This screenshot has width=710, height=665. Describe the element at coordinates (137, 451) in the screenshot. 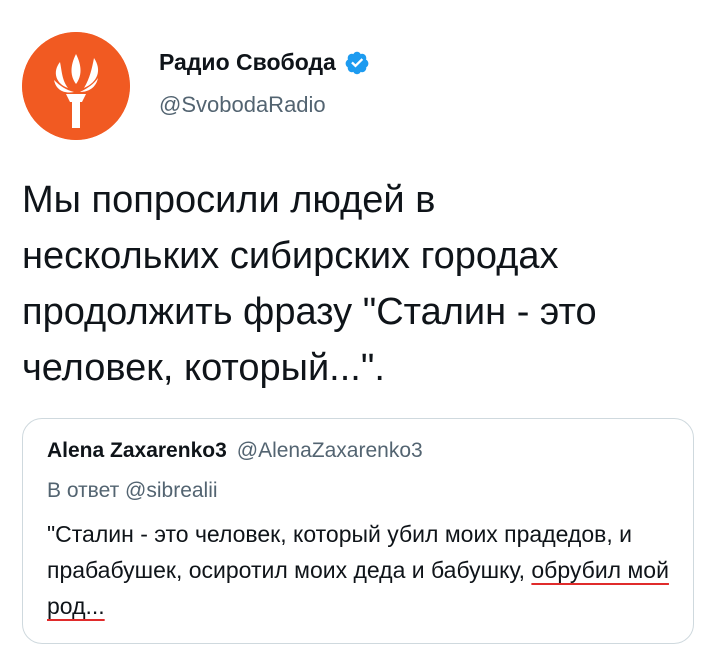

I see `quoted-author-name: Alena Zaxarenko3` at that location.